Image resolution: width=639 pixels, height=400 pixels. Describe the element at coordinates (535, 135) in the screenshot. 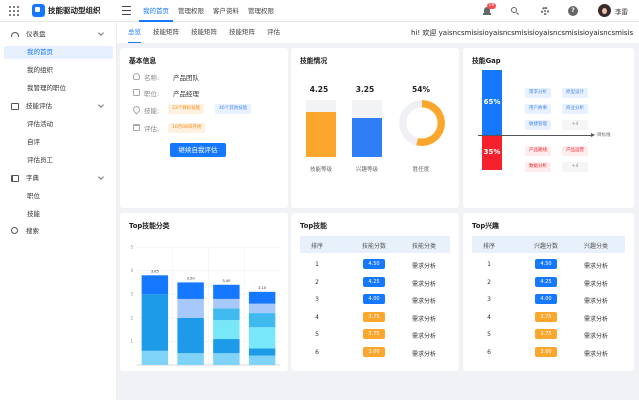

I see `target-line` at that location.